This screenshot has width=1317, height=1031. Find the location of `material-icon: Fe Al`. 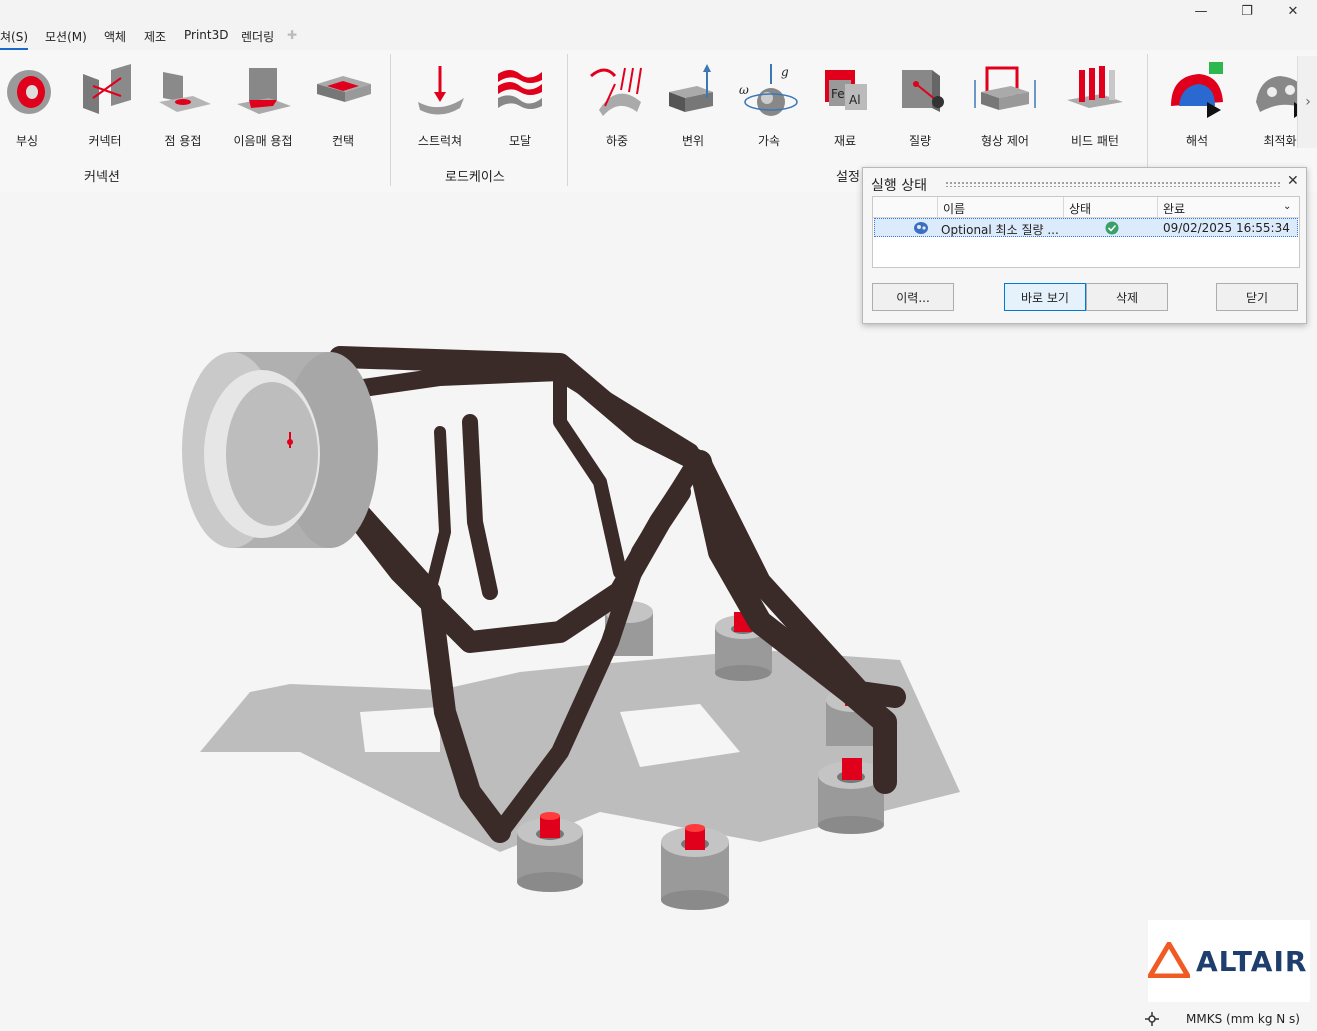

material-icon: Fe Al is located at coordinates (846, 90).